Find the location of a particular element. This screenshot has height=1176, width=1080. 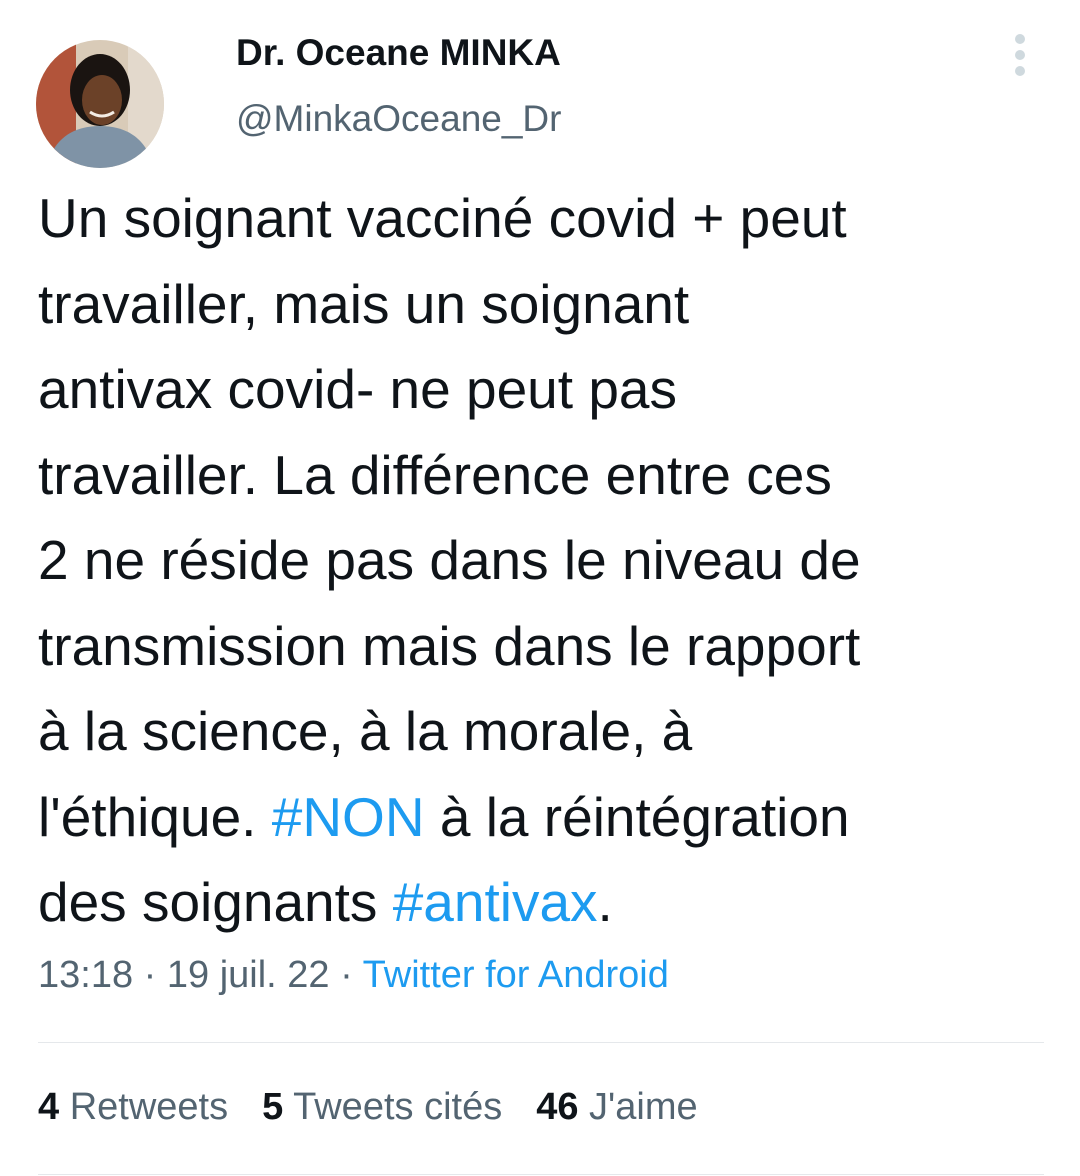

tweet-text-segment: des soignants is located at coordinates (215, 902).